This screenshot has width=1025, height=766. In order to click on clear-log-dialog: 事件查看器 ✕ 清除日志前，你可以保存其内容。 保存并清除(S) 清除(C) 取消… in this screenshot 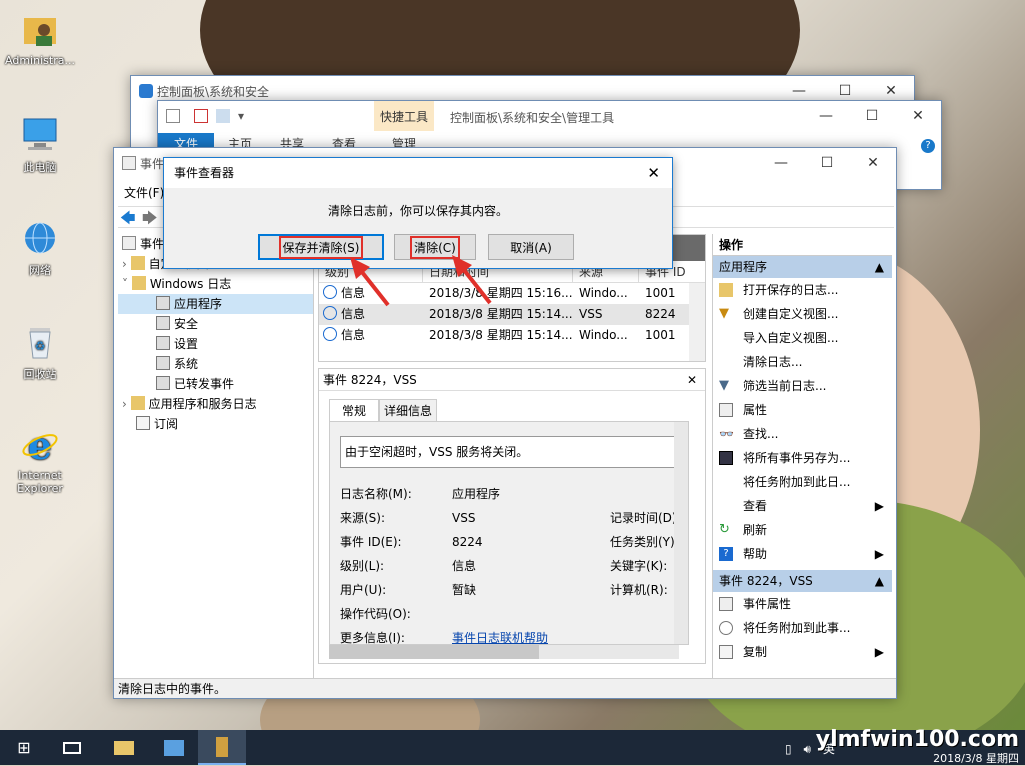, I will do `click(418, 213)`.